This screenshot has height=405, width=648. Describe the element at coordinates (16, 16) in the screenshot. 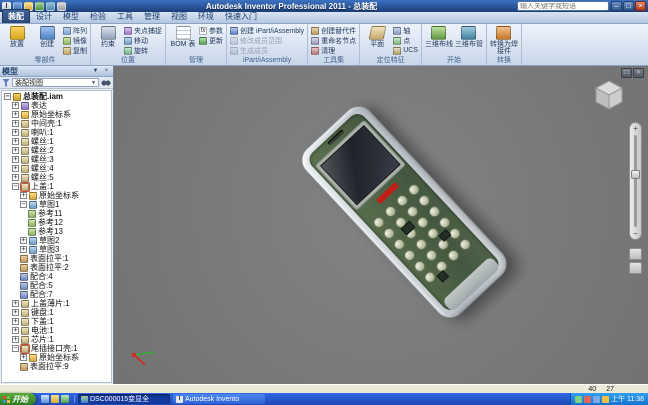

I see `ribbon-tab-装配: 装配` at that location.